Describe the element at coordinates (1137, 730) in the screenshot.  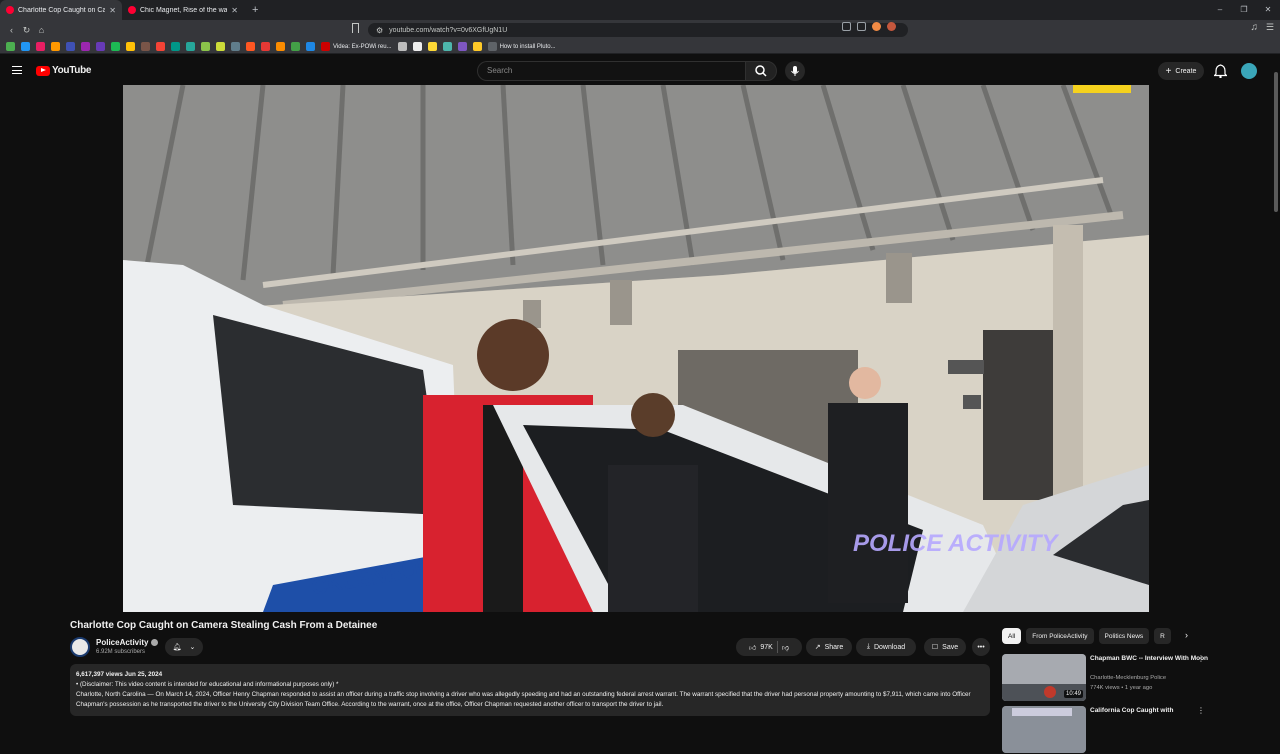
I see `recommended-video: California Cop Caught with ⋮` at that location.